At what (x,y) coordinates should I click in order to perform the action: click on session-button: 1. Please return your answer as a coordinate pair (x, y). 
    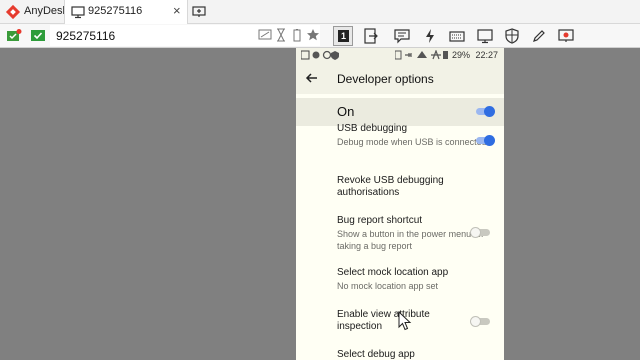
    Looking at the image, I should click on (343, 36).